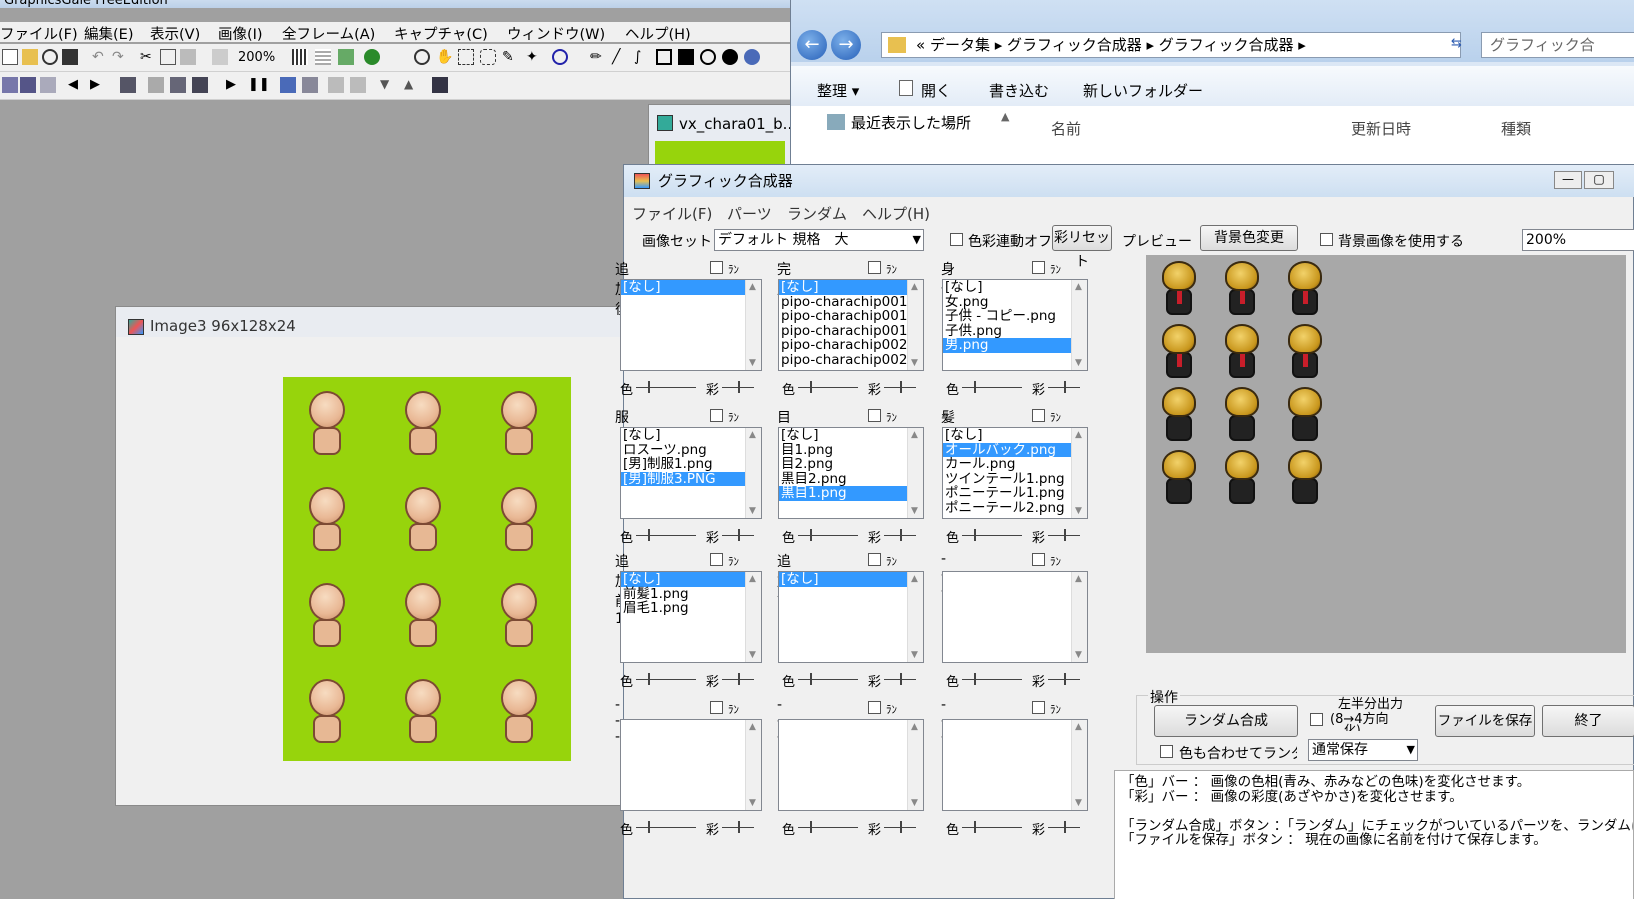 The height and width of the screenshot is (899, 1634). I want to click on preview-zoom-select: 200%, so click(1578, 240).